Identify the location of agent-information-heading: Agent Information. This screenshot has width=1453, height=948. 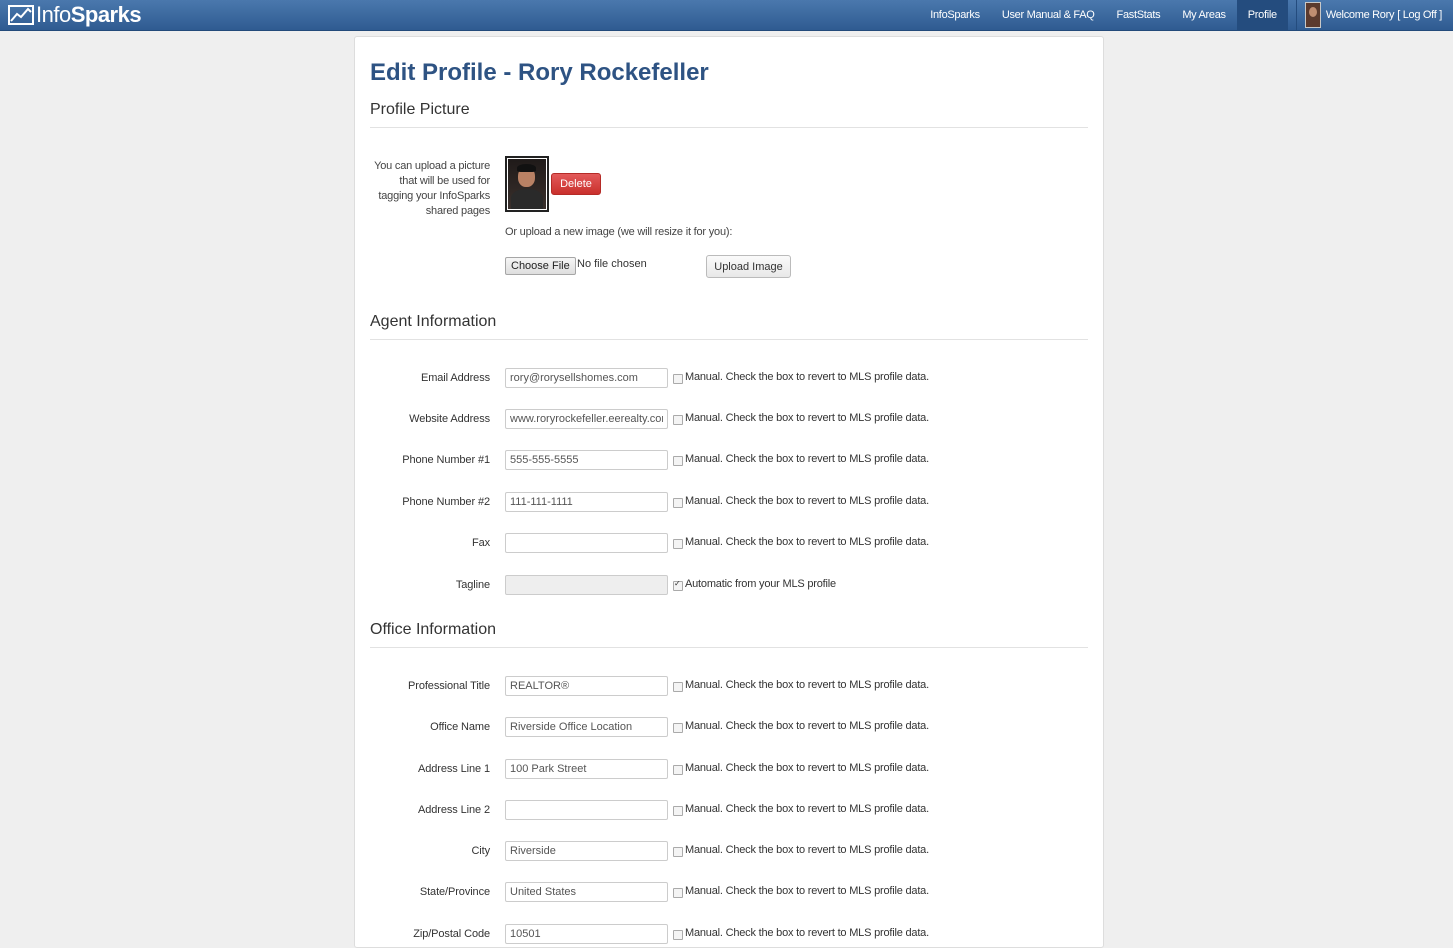
(729, 326).